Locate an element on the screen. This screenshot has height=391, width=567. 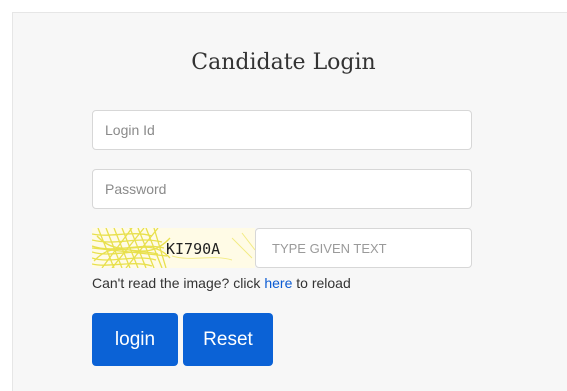
page-title: Candidate Login is located at coordinates (283, 62).